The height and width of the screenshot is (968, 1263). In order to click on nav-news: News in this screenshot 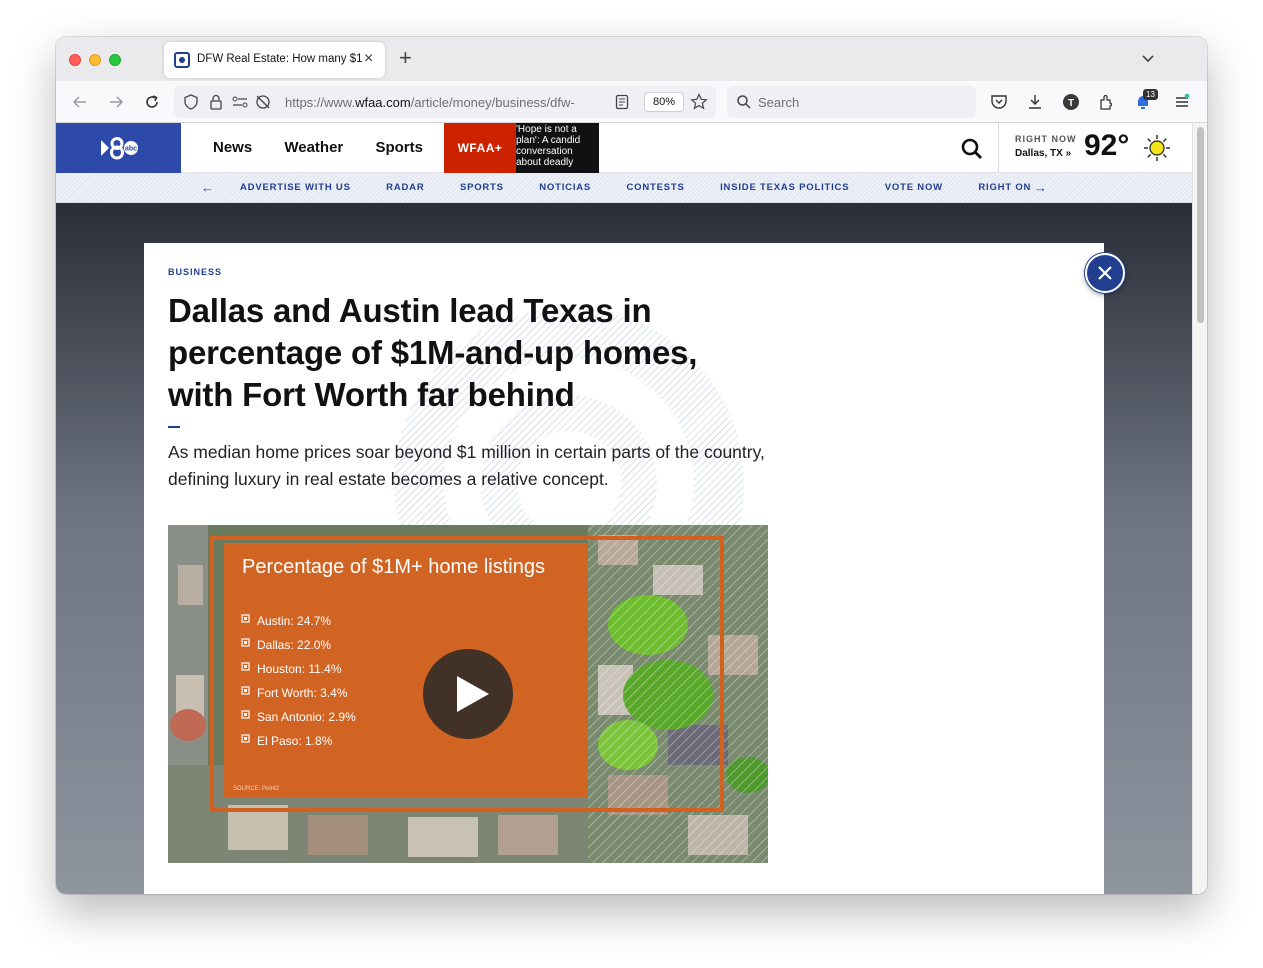, I will do `click(232, 147)`.